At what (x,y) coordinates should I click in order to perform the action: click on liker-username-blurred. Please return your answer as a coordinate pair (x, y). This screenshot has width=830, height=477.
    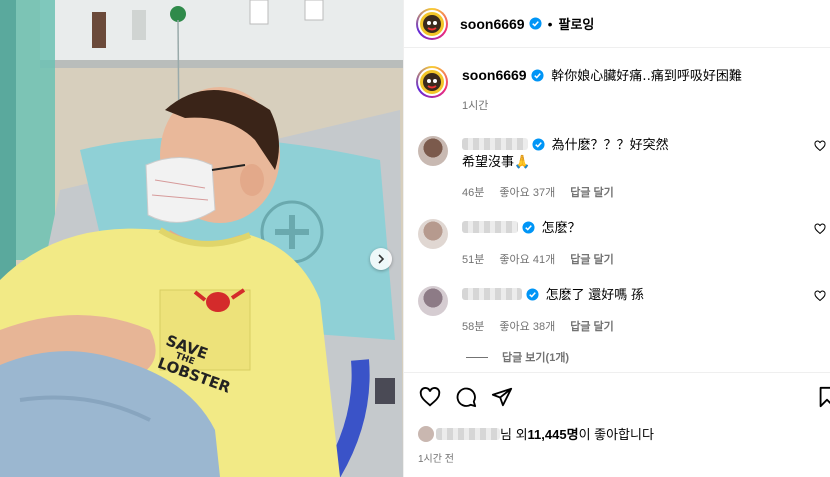
    Looking at the image, I should click on (468, 433).